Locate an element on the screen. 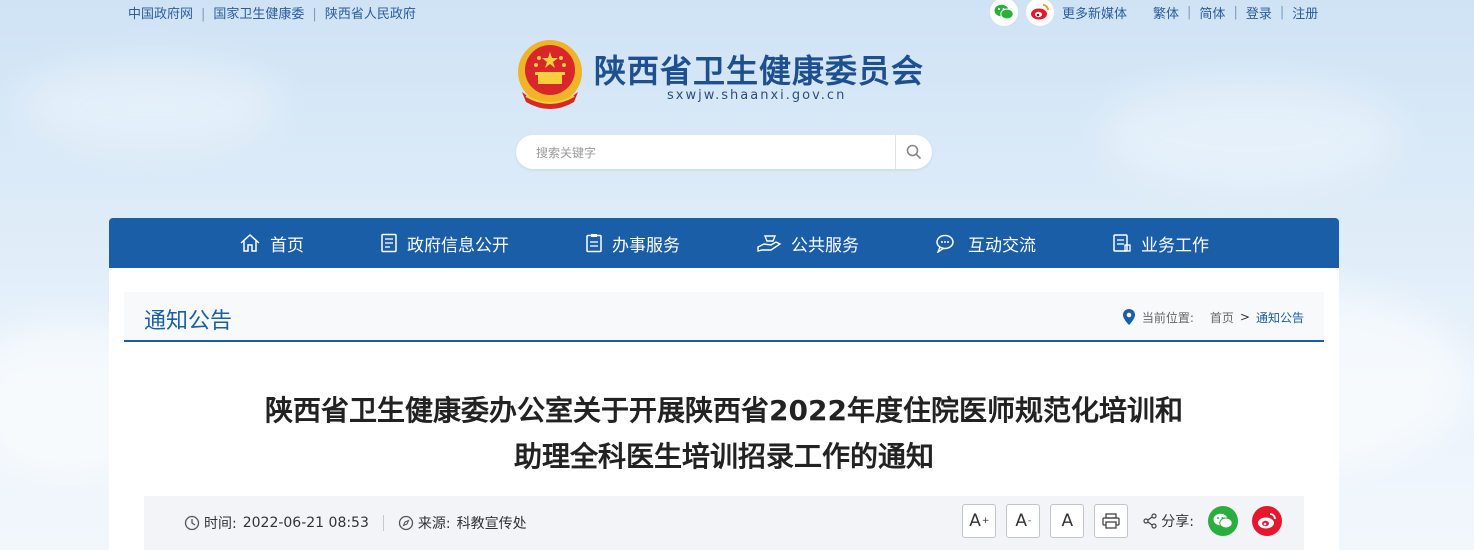  section-header: 通知公告 当前位置: 首页 > 通知公告 is located at coordinates (724, 317).